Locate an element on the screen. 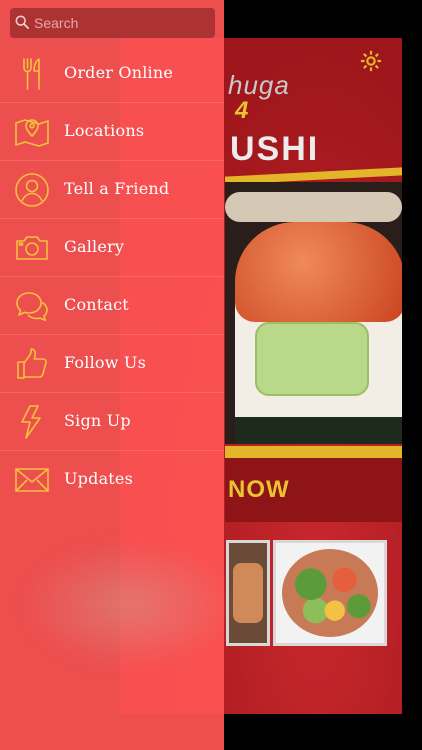 Image resolution: width=422 pixels, height=750 pixels. menu-item-follow-us: Follow Us is located at coordinates (112, 364).